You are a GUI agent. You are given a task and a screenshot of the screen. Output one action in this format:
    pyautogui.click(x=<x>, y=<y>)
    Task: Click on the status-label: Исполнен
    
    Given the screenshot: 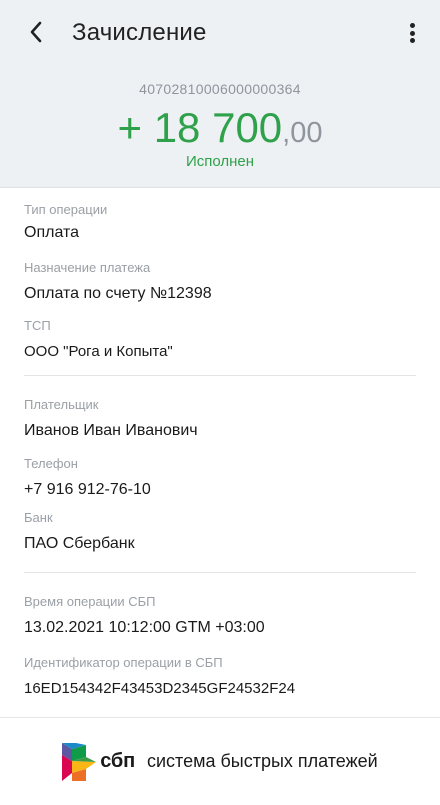 What is the action you would take?
    pyautogui.click(x=220, y=161)
    